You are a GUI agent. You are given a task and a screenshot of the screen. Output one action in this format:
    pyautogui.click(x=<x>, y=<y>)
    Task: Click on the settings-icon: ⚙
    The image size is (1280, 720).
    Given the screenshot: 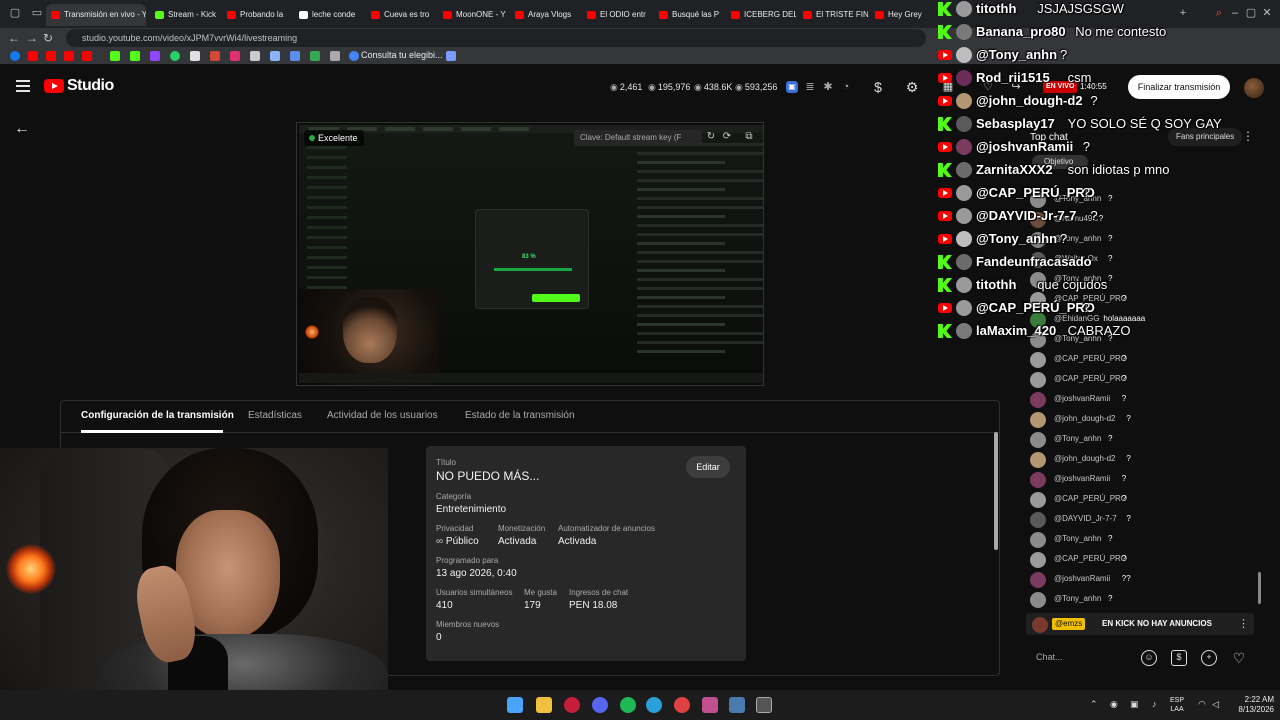 What is the action you would take?
    pyautogui.click(x=912, y=87)
    